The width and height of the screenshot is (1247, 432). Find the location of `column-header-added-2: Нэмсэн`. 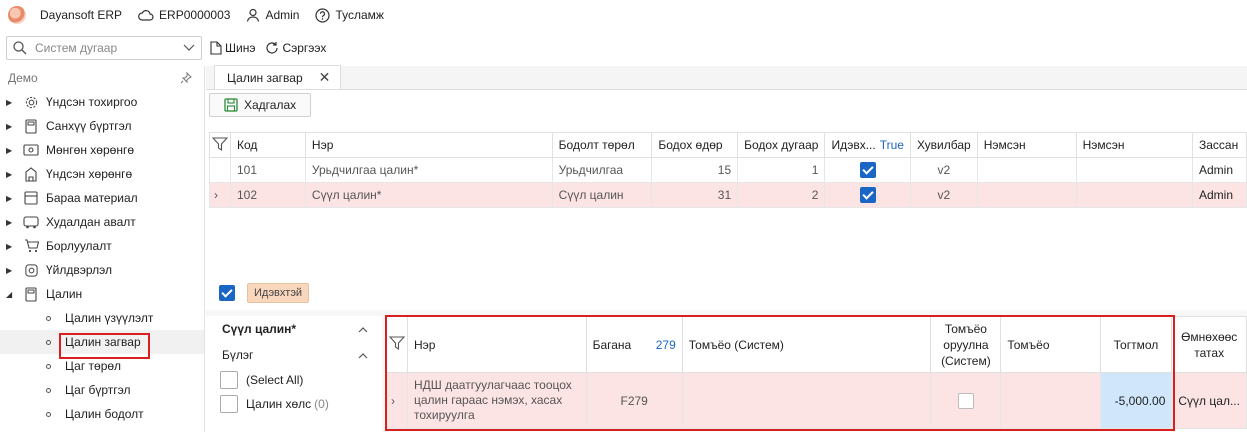

column-header-added-2: Нэмсэн is located at coordinates (1134, 145).